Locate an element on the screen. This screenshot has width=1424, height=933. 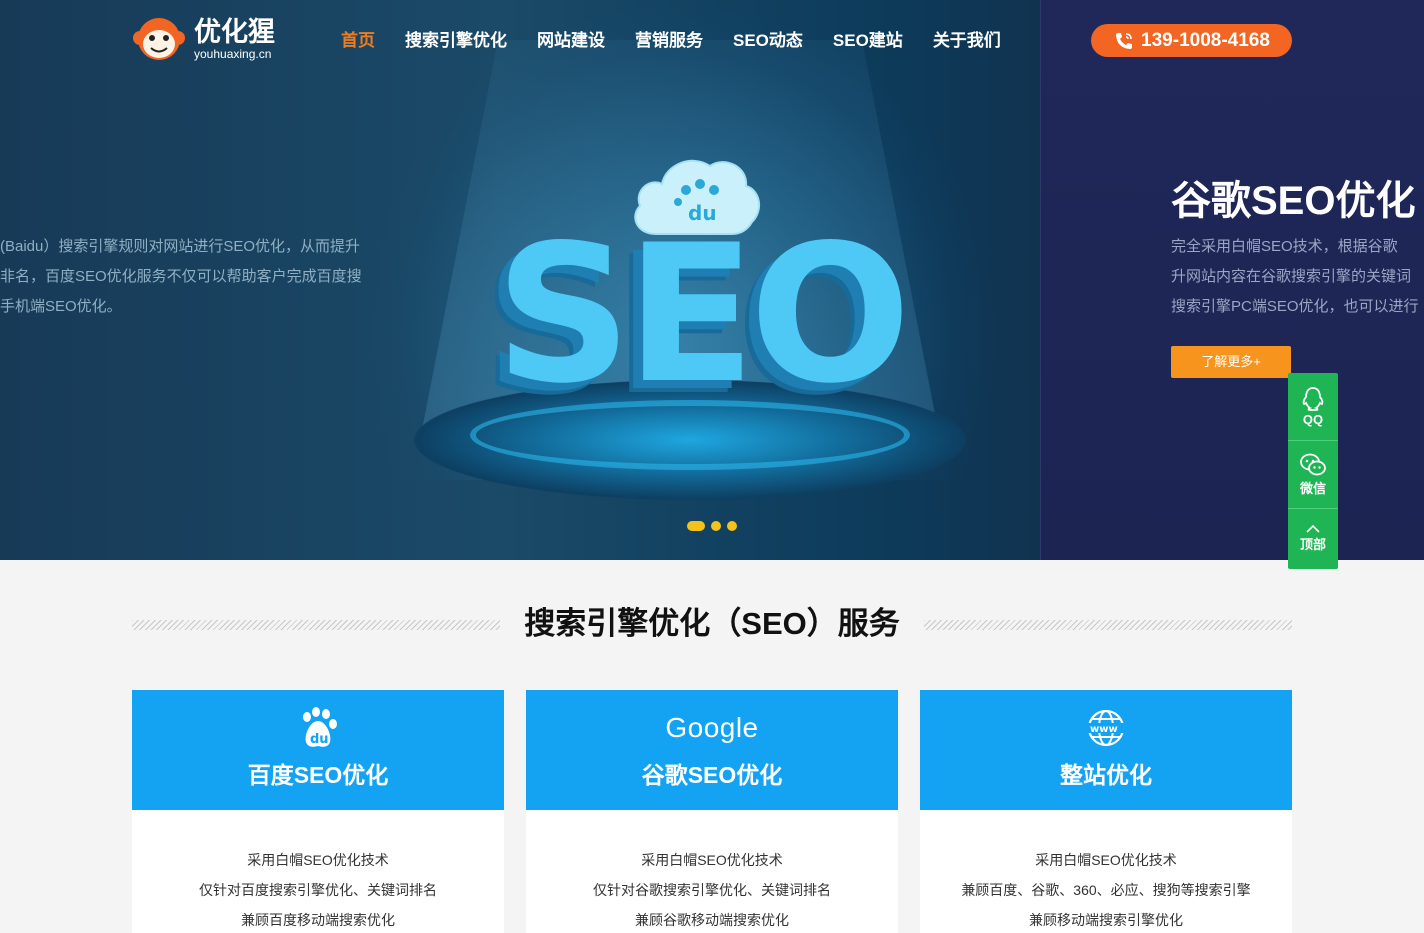
carousel-dots is located at coordinates (712, 526).